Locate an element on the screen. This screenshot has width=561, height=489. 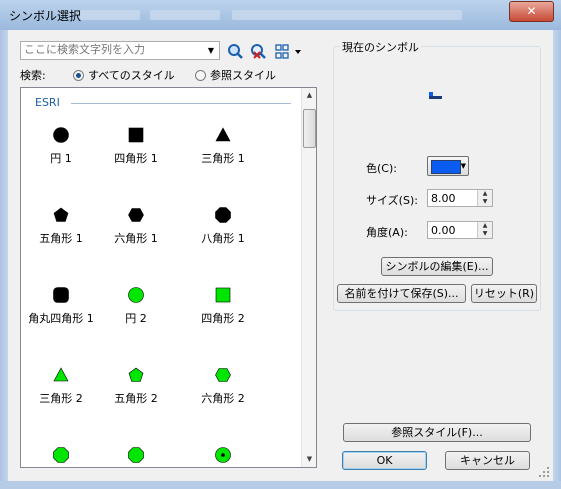
gallery-group-title: ESRI is located at coordinates (47, 102).